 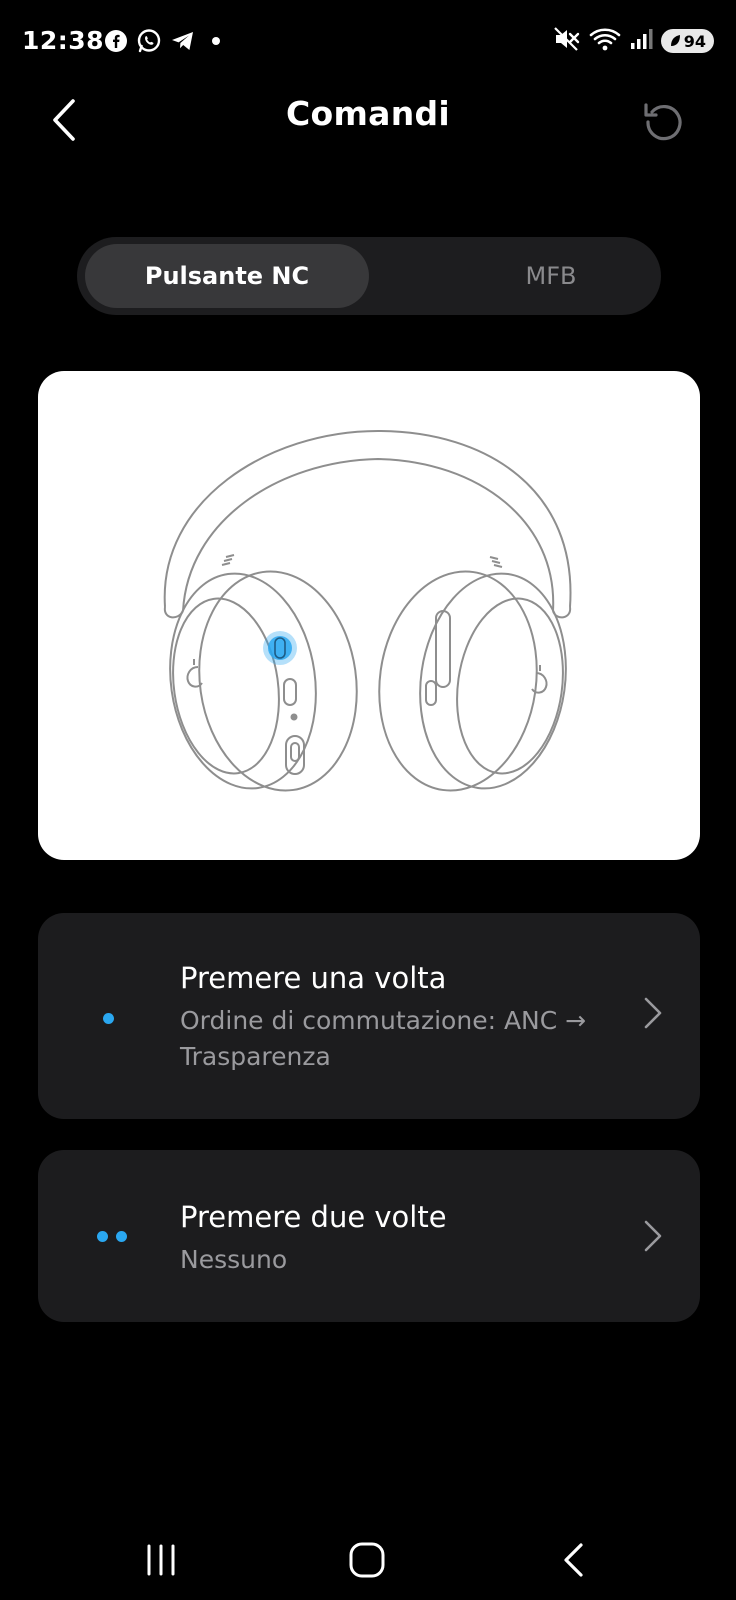 I want to click on recents-button, so click(x=161, y=1560).